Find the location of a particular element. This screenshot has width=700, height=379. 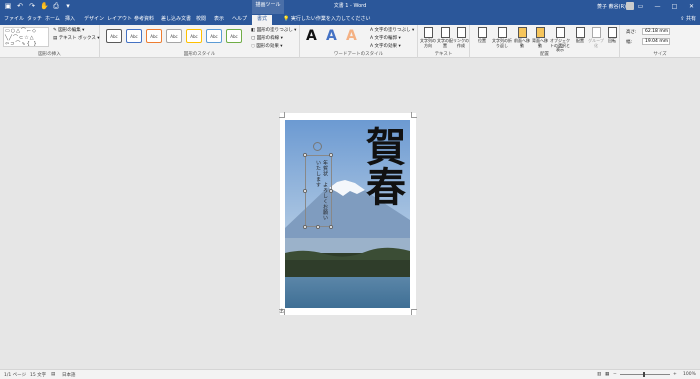

text-align-label: 文字の配置 is located at coordinates (445, 43).